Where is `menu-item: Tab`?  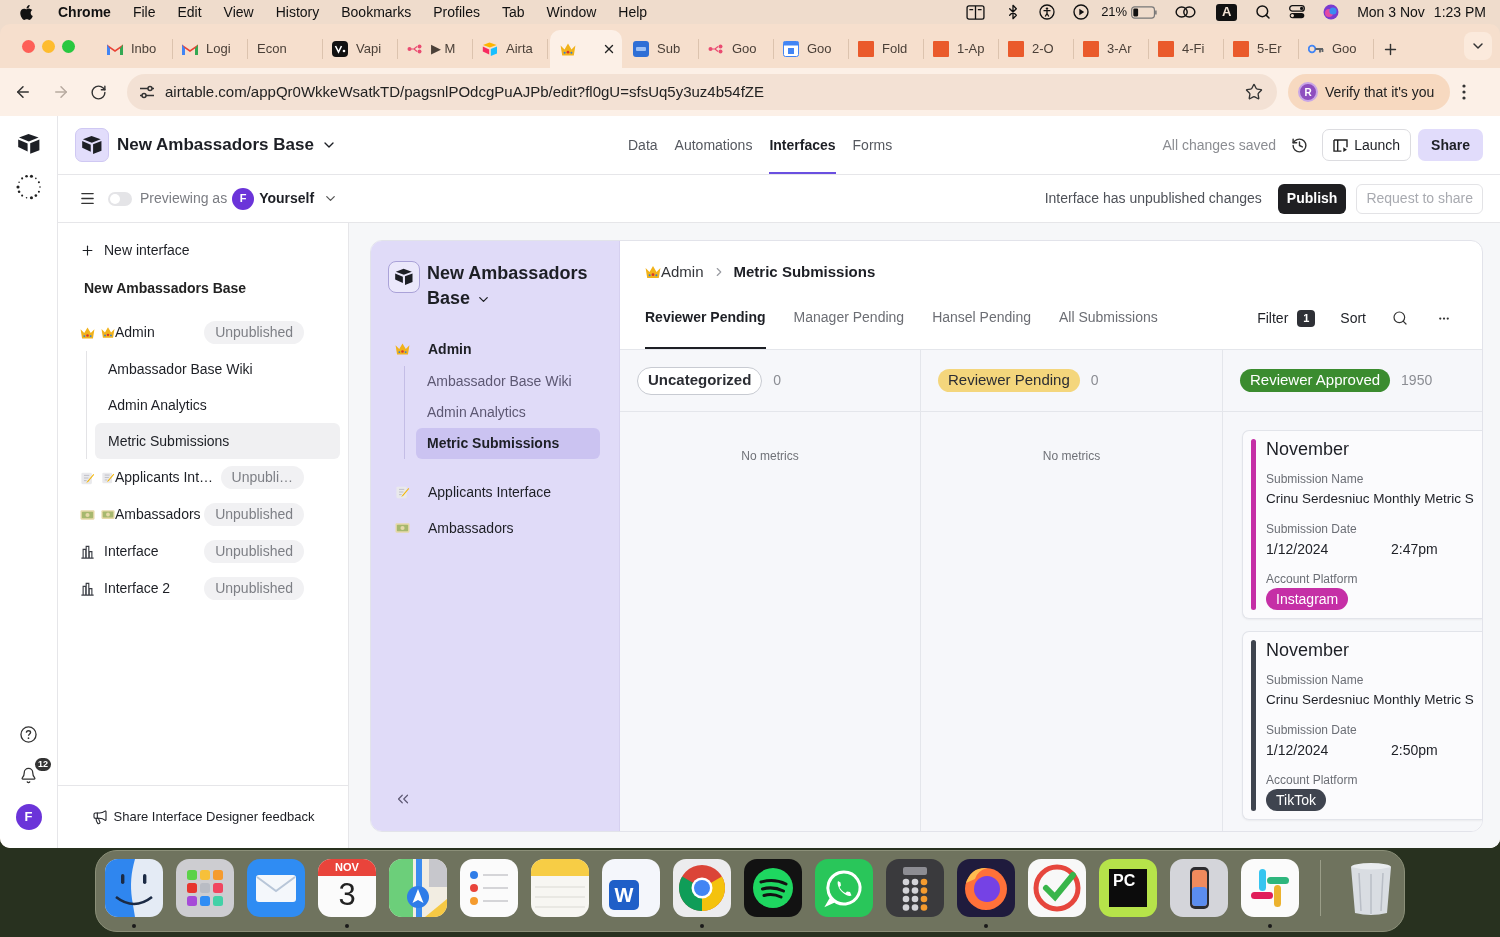 menu-item: Tab is located at coordinates (513, 12).